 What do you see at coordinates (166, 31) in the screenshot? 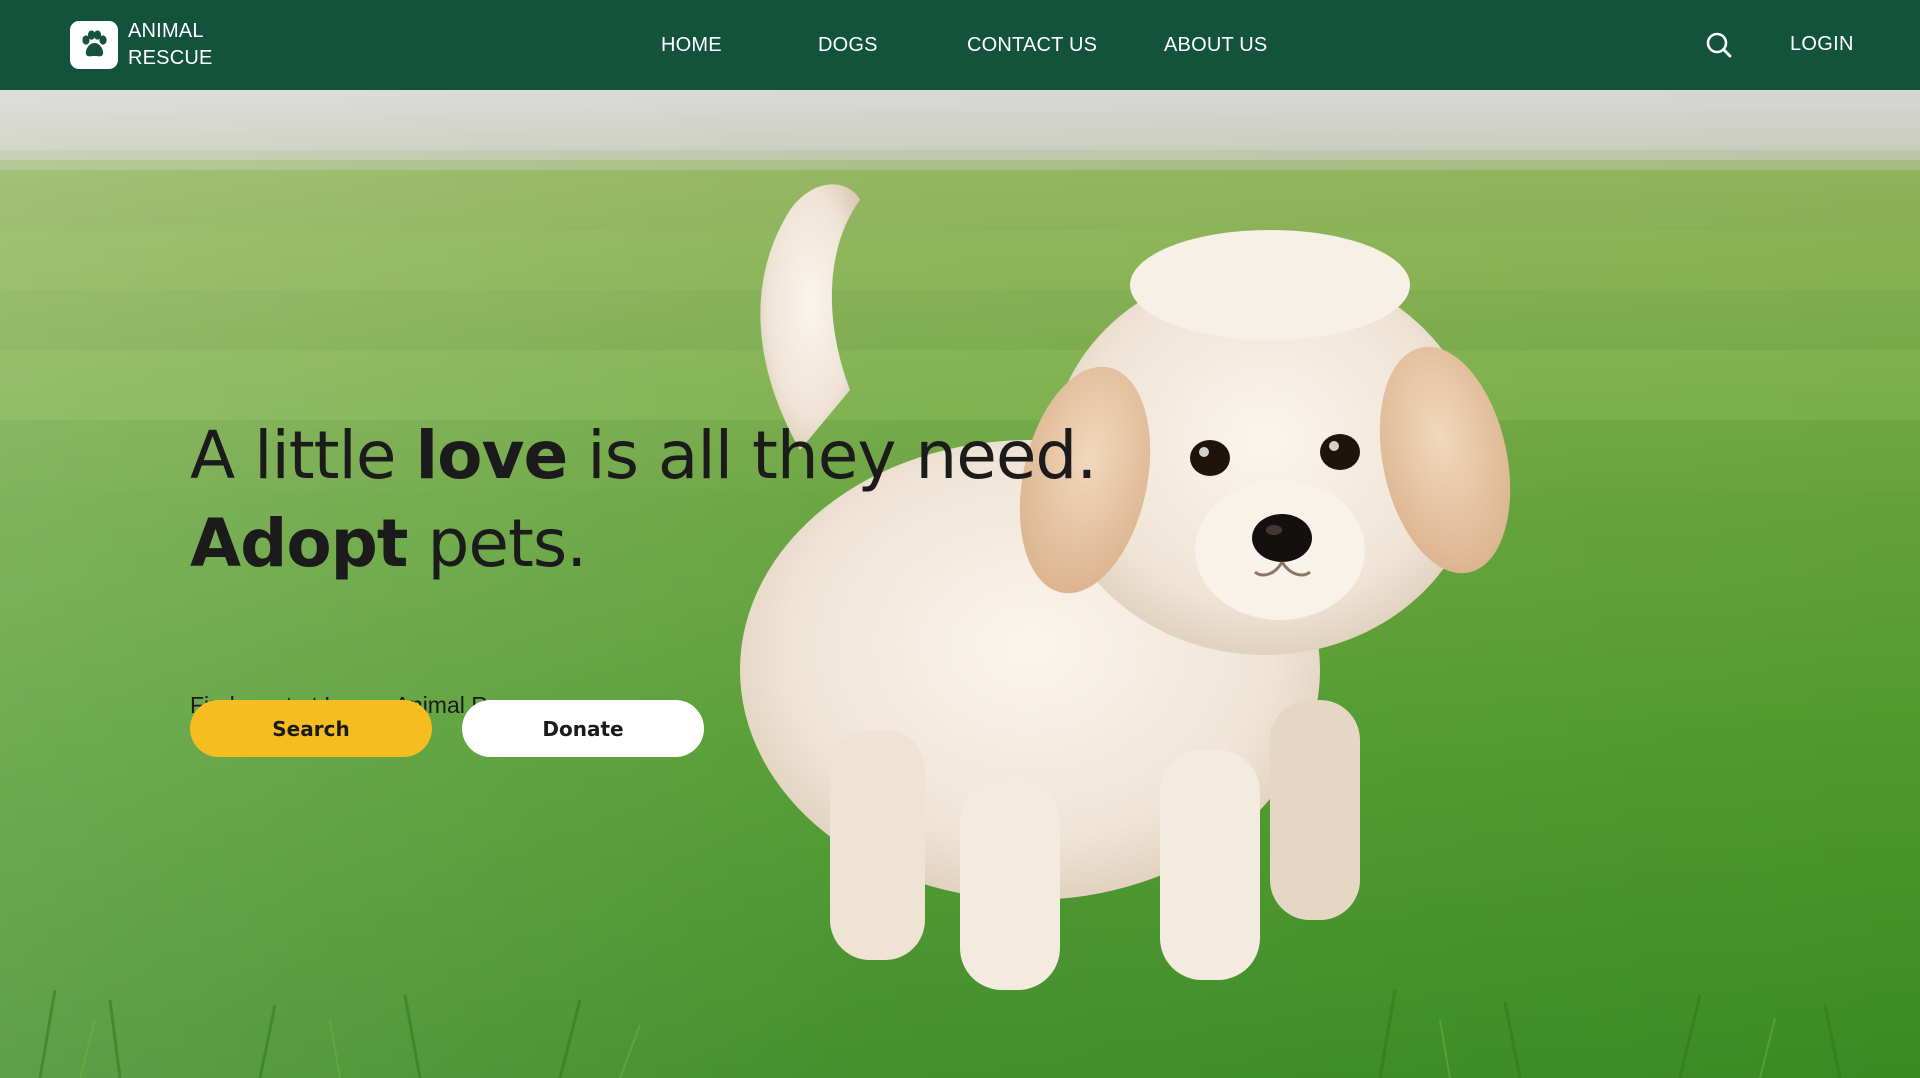
I see `brand-name-line1: ANIMAL` at bounding box center [166, 31].